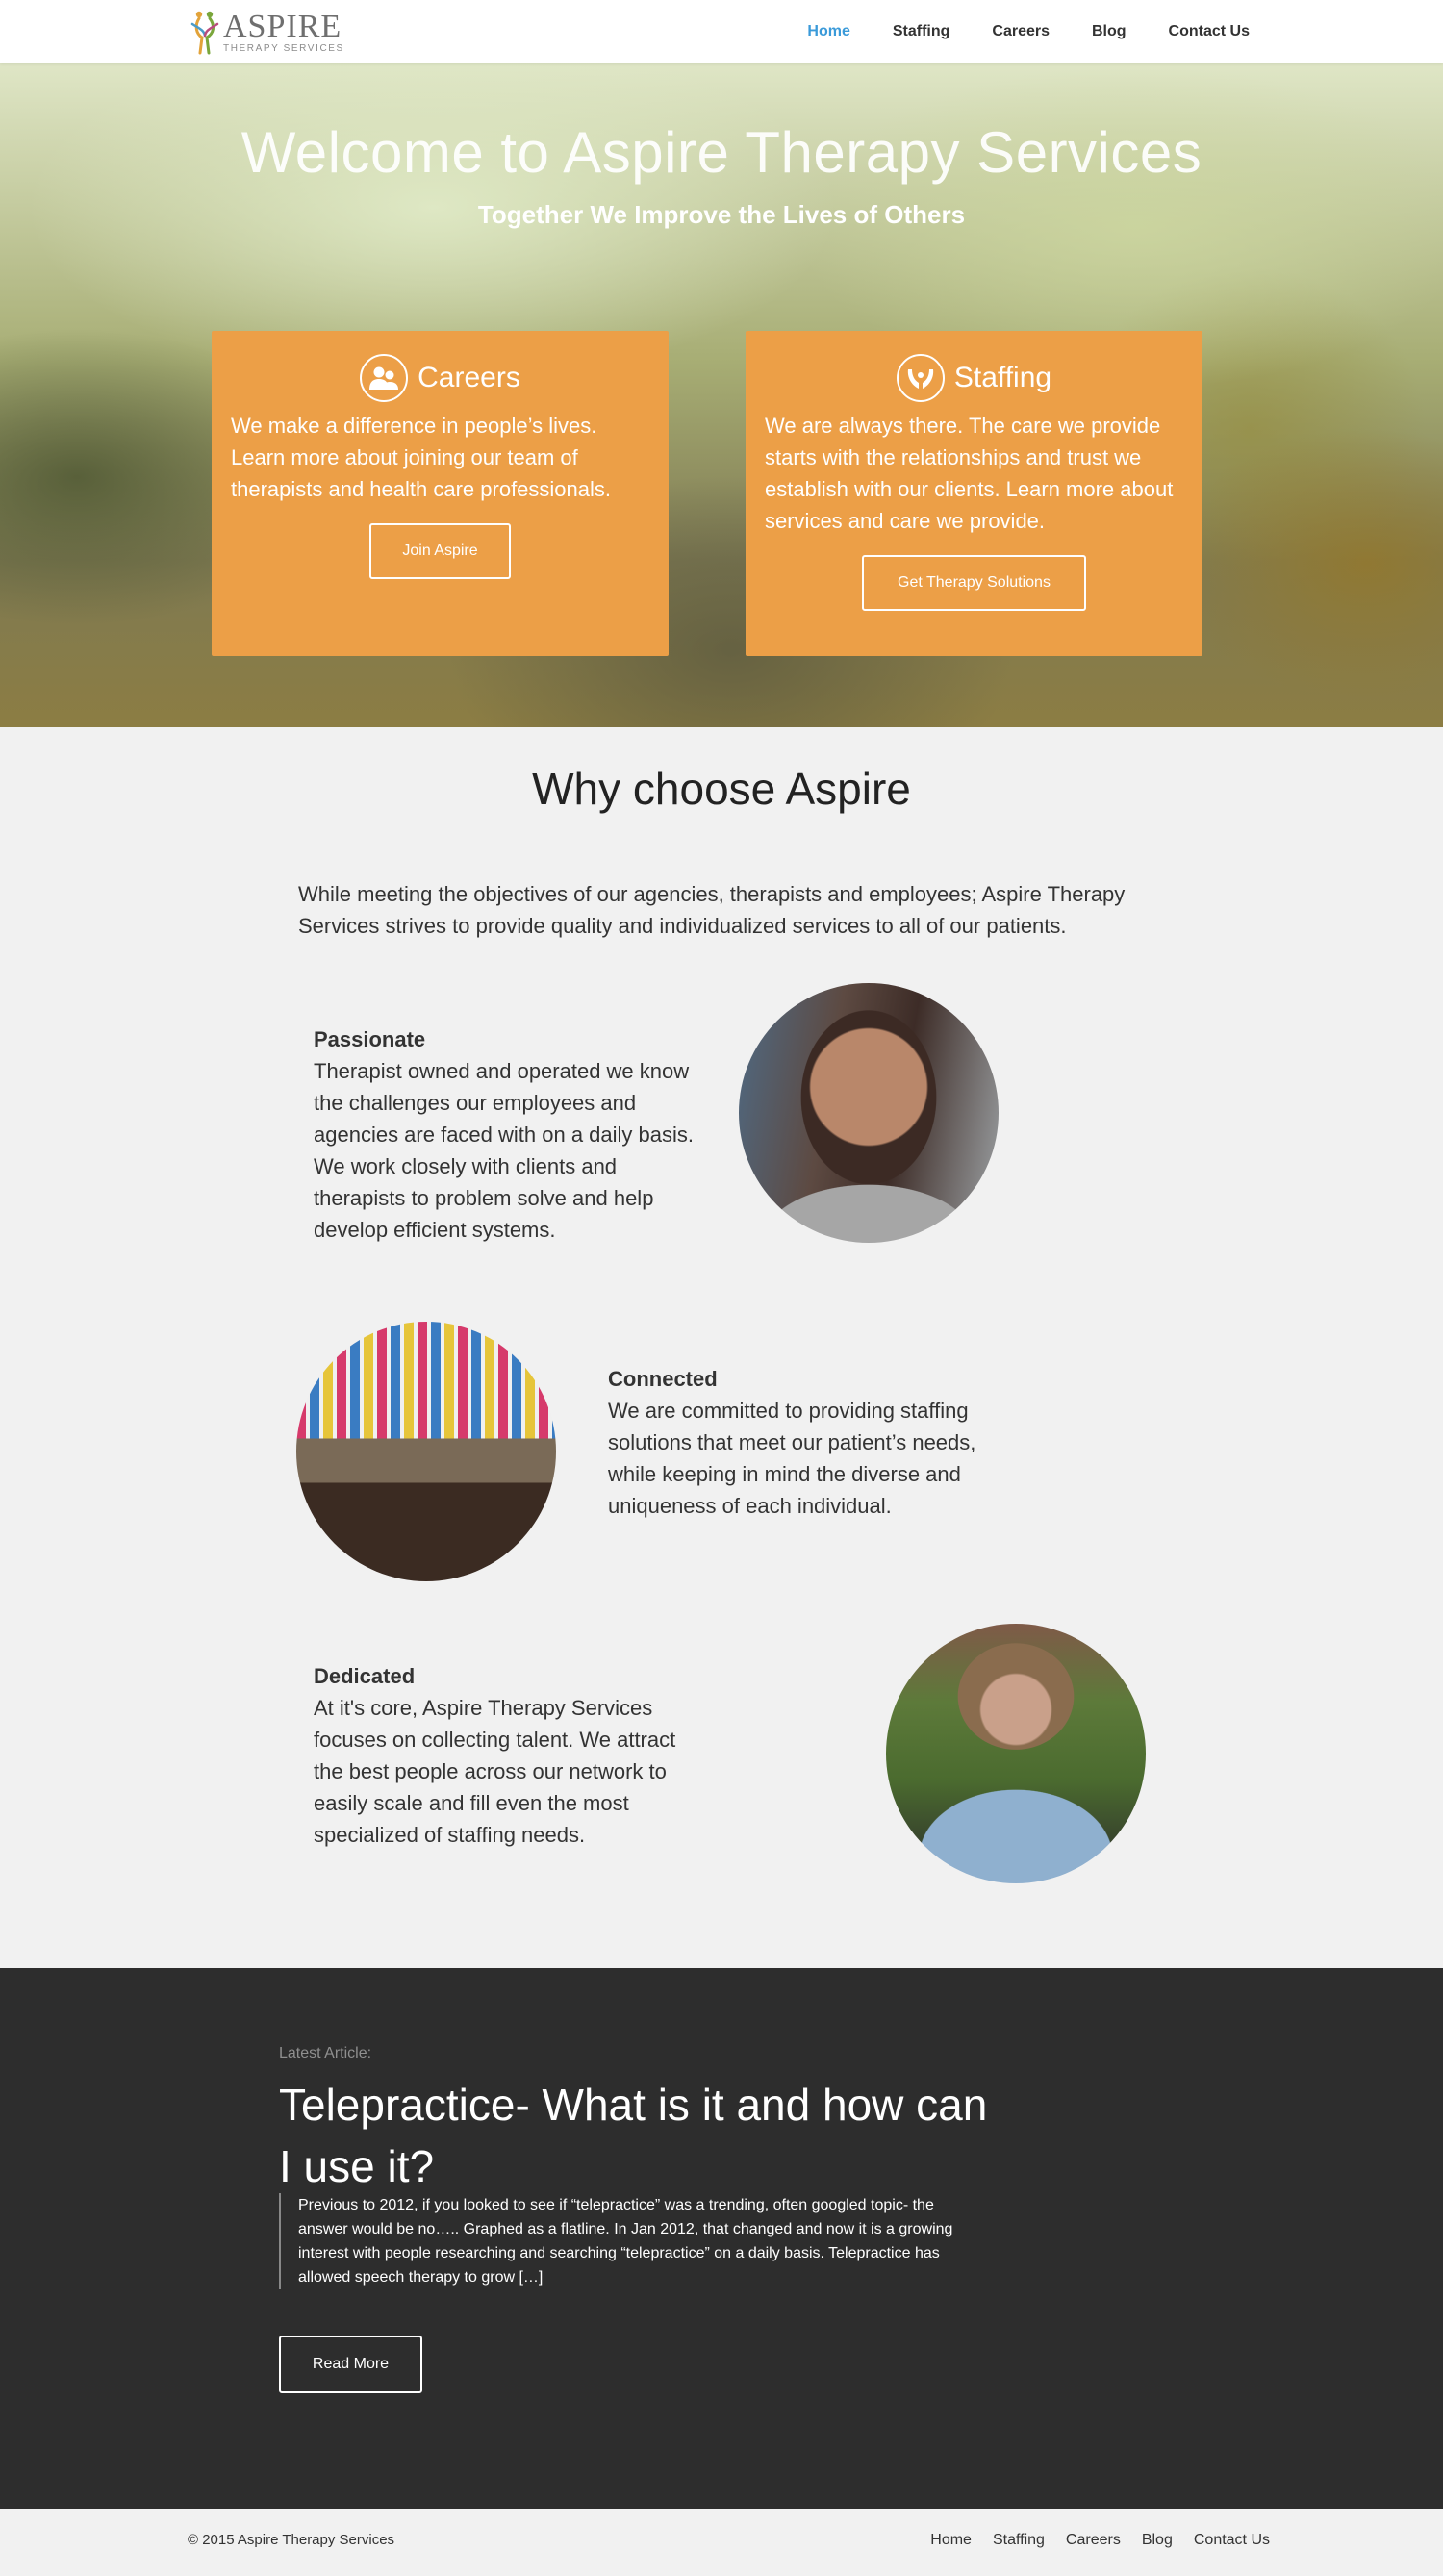 The image size is (1443, 2576). Describe the element at coordinates (721, 153) in the screenshot. I see `hero-title: Welcome to Aspire Therapy Services` at that location.